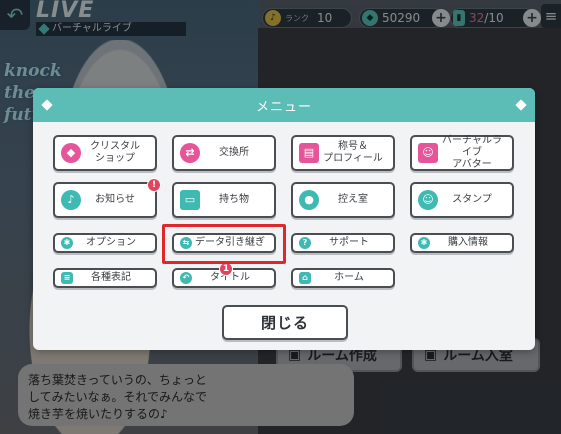 Image resolution: width=561 pixels, height=434 pixels. What do you see at coordinates (309, 153) in the screenshot?
I see `profile-card-icon: ▤` at bounding box center [309, 153].